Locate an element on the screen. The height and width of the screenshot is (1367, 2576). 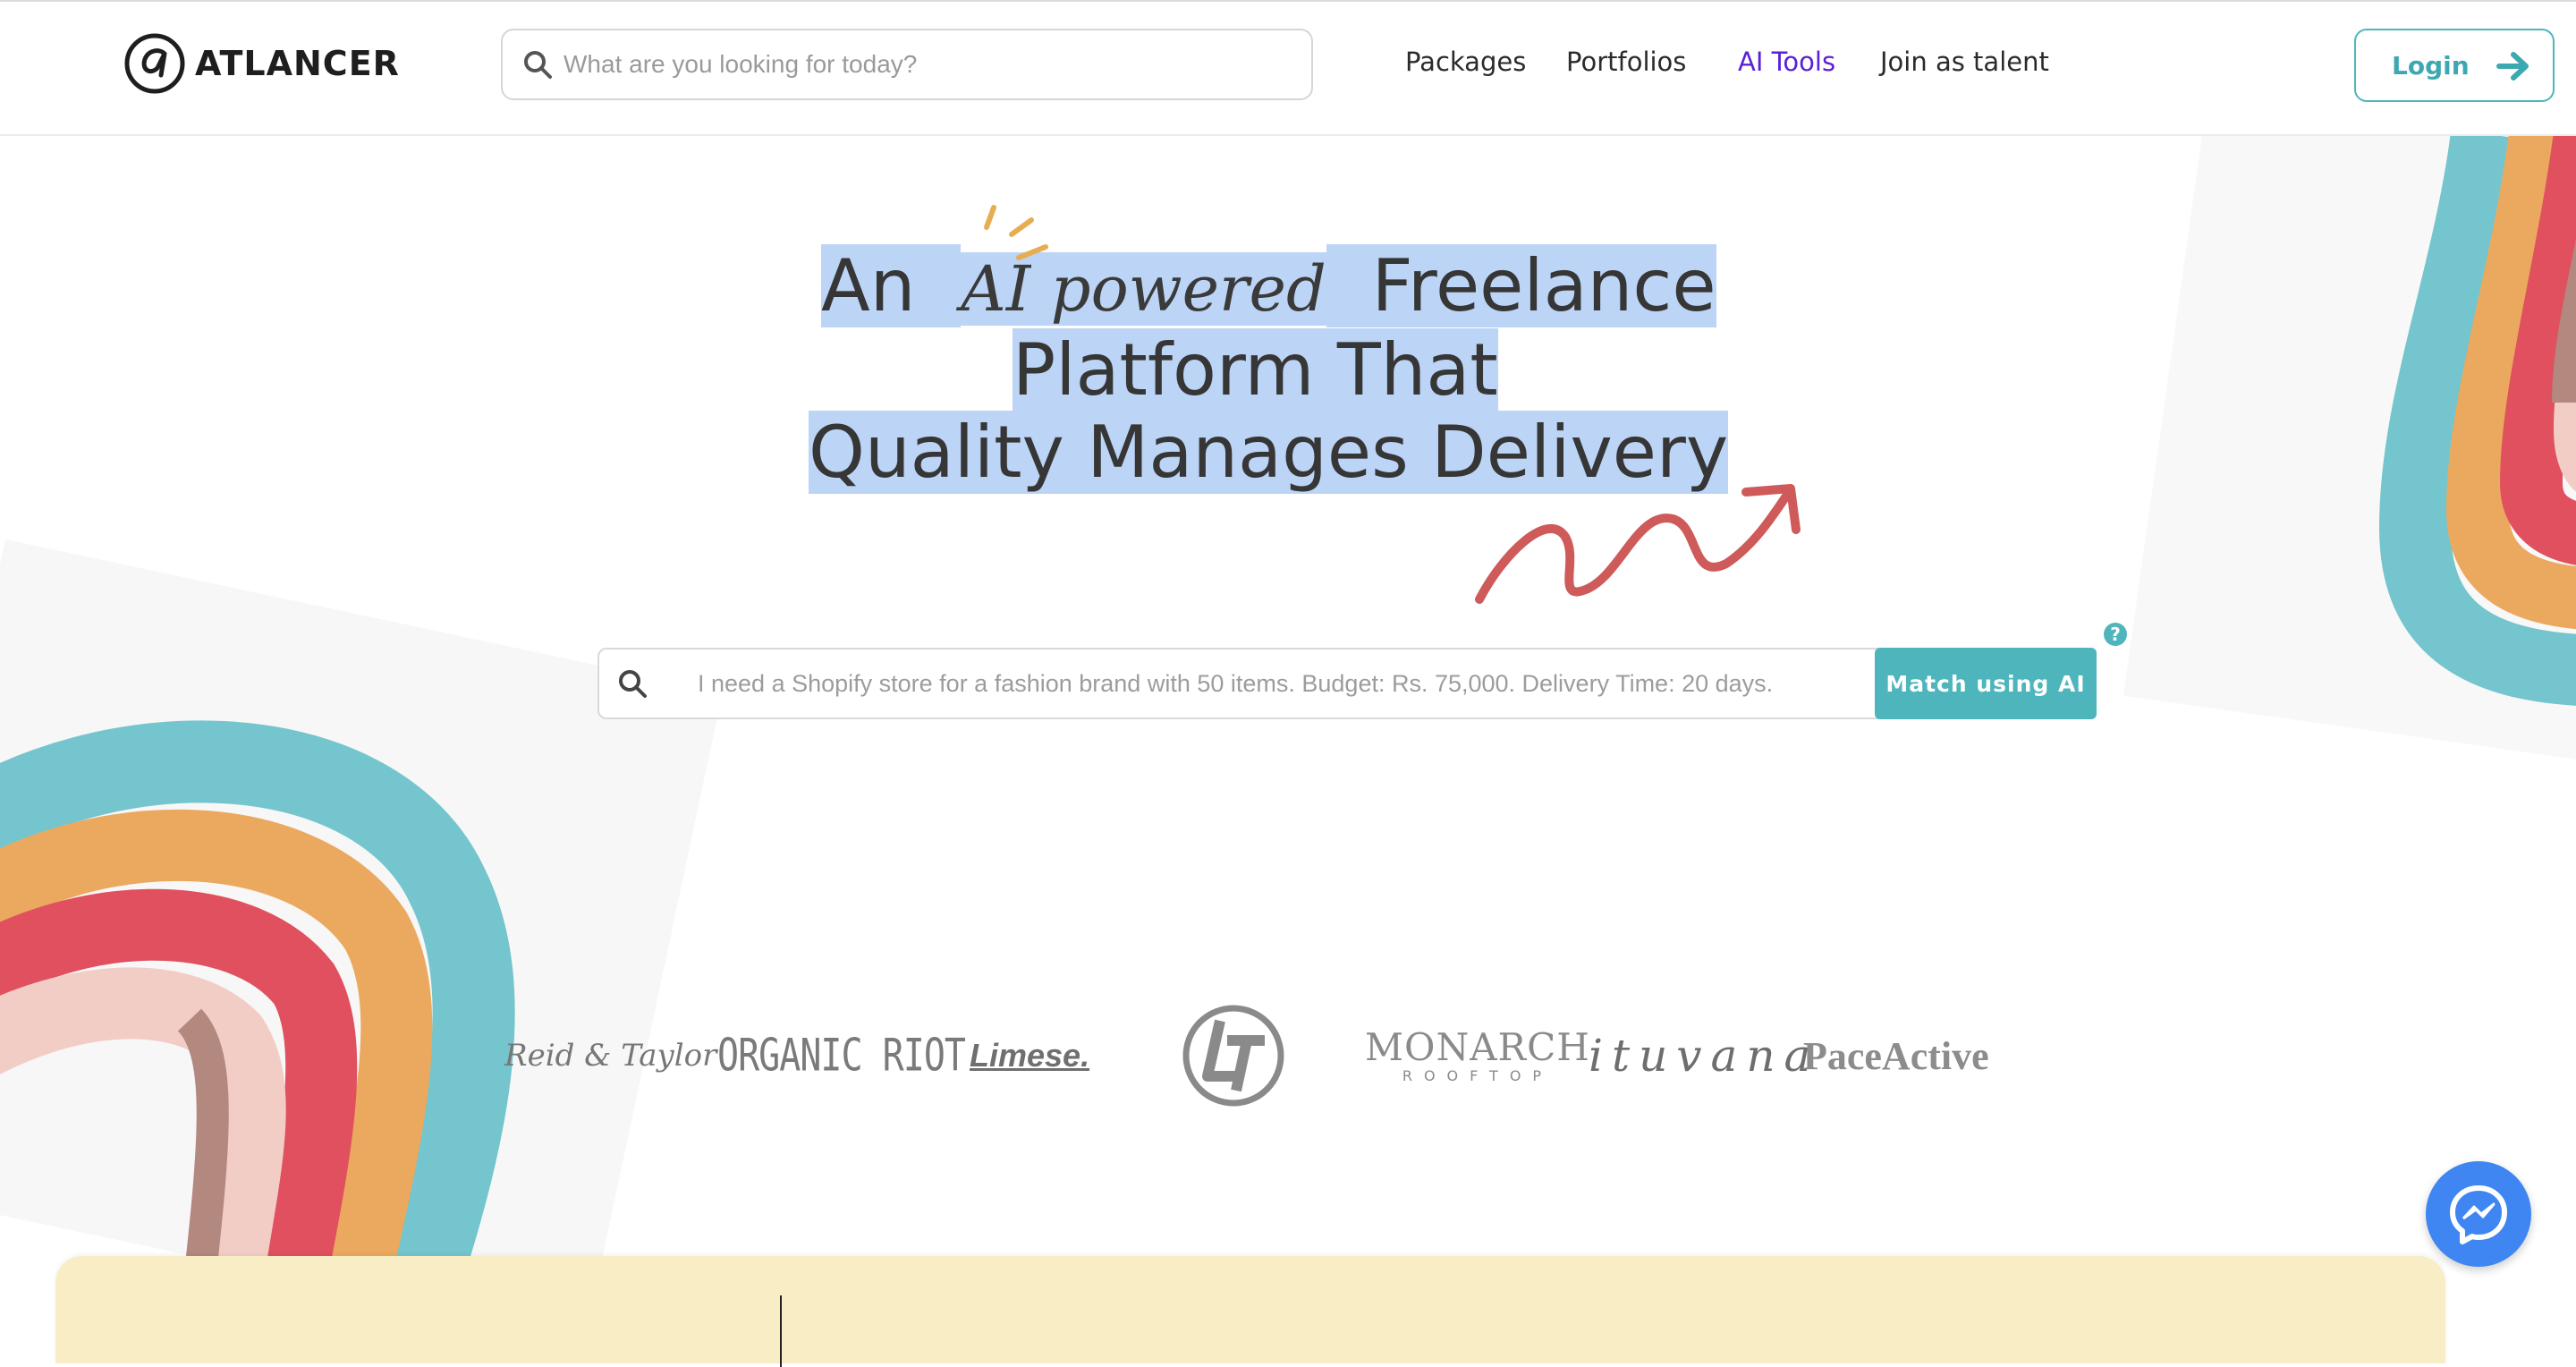
client-logo-ituvana: ituvana is located at coordinates (1704, 1056).